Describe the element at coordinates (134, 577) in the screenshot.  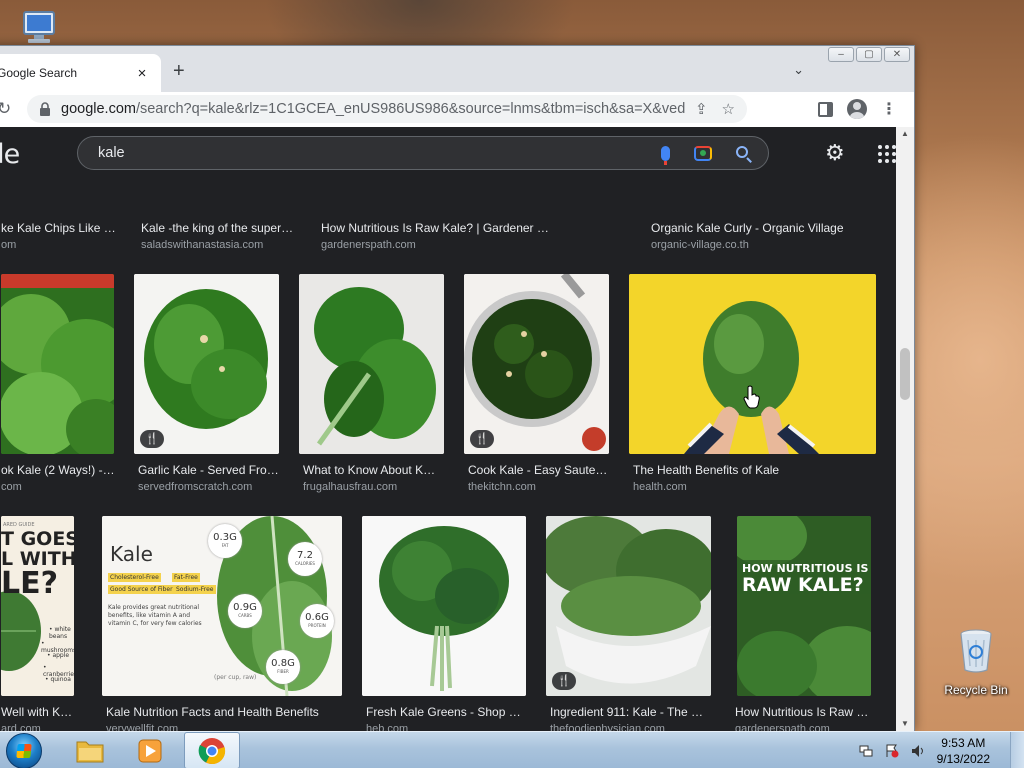
I see `nutrition-tag: Cholesterol-Free` at that location.